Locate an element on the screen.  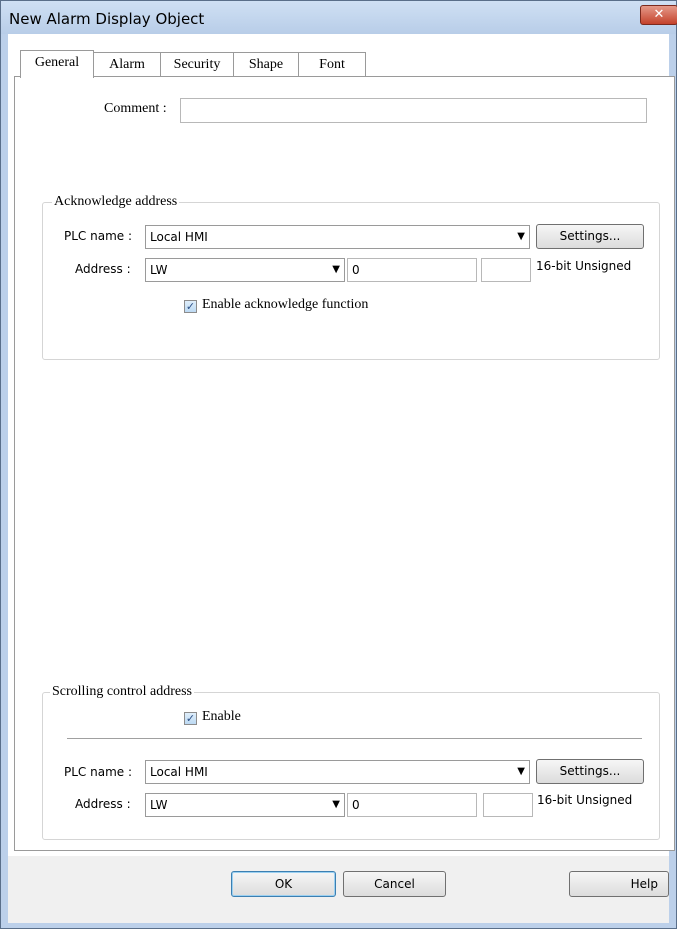
tab-label: Security is located at coordinates (197, 64).